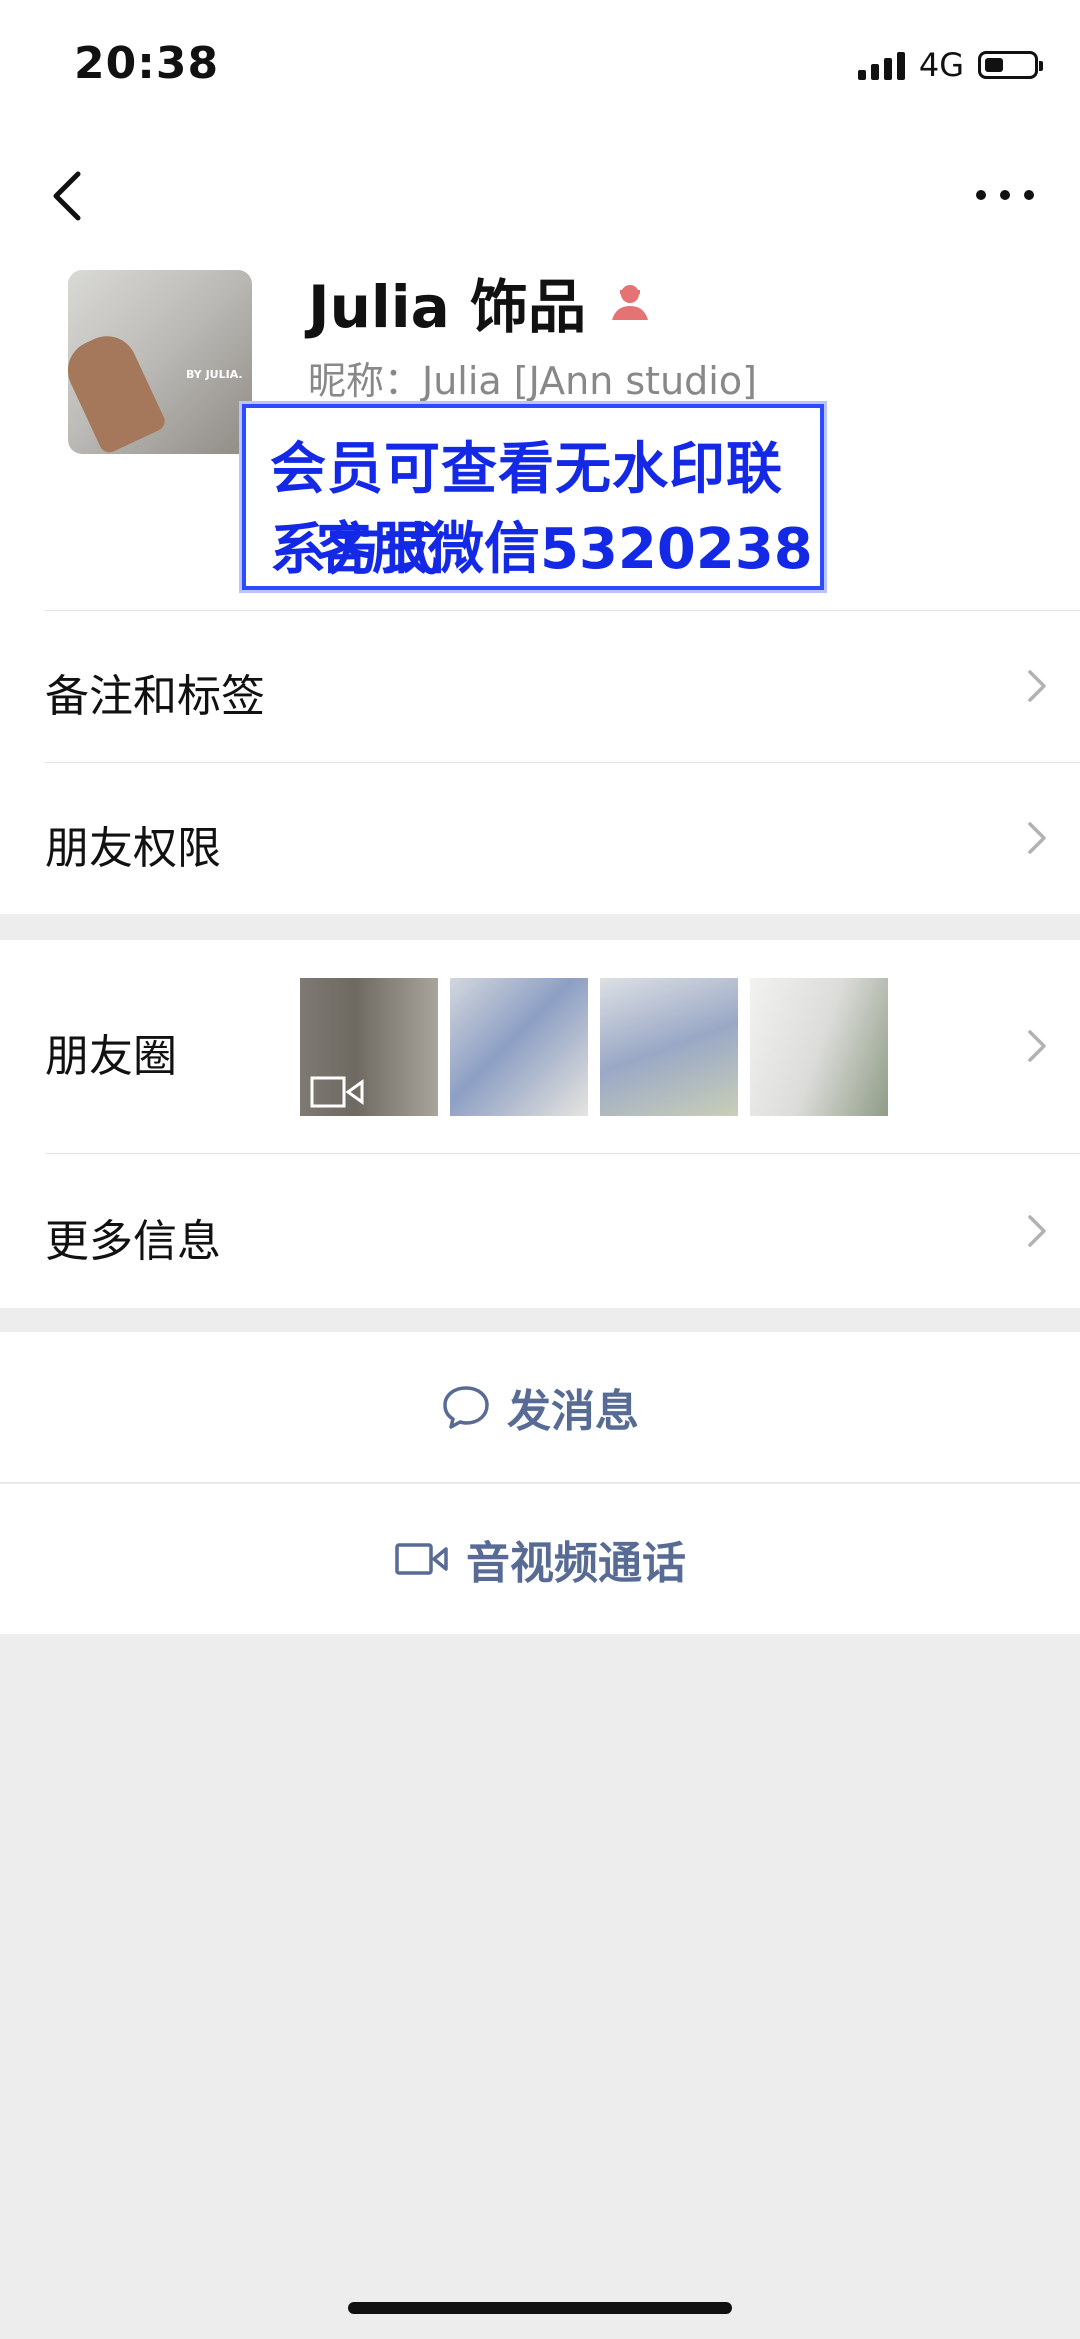  Describe the element at coordinates (337, 1092) in the screenshot. I see `video-icon` at that location.